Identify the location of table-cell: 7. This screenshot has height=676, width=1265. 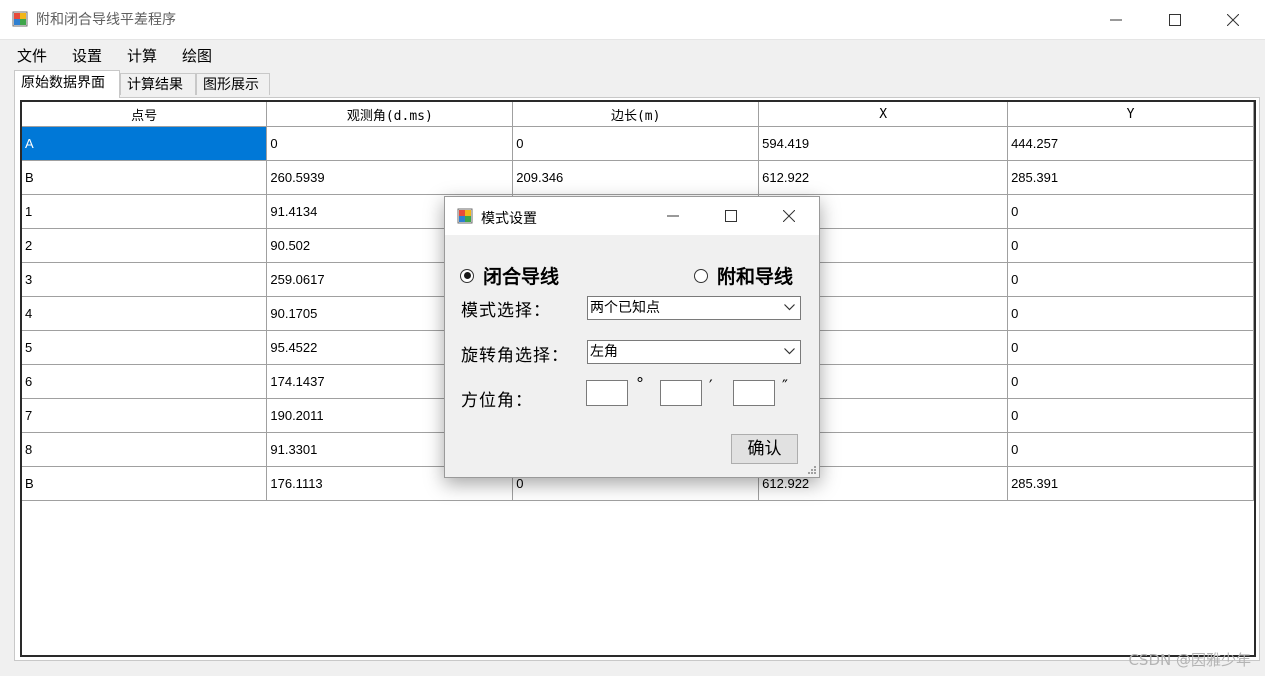
(145, 415).